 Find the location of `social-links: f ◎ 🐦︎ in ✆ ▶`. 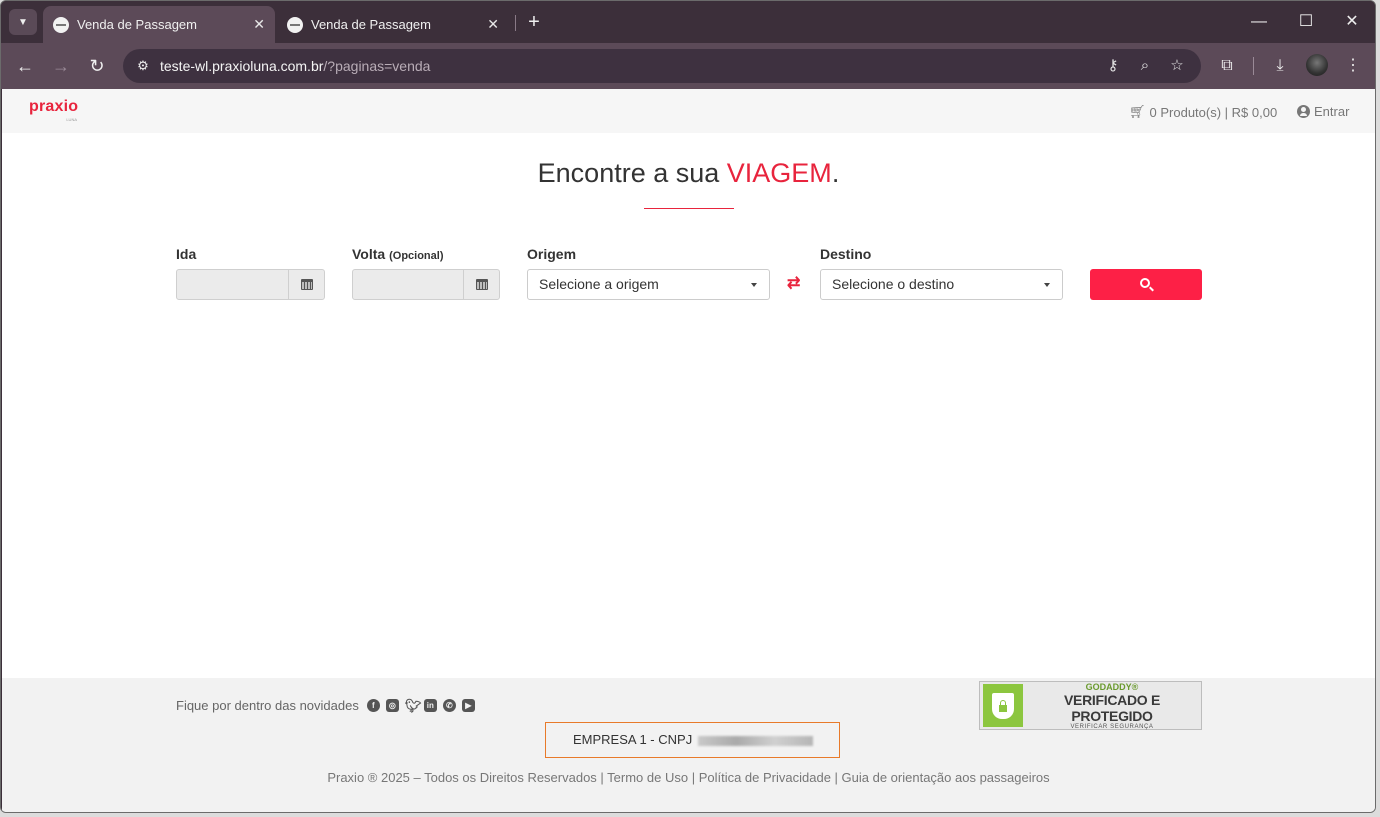

social-links: f ◎ 🐦︎ in ✆ ▶ is located at coordinates (420, 705).